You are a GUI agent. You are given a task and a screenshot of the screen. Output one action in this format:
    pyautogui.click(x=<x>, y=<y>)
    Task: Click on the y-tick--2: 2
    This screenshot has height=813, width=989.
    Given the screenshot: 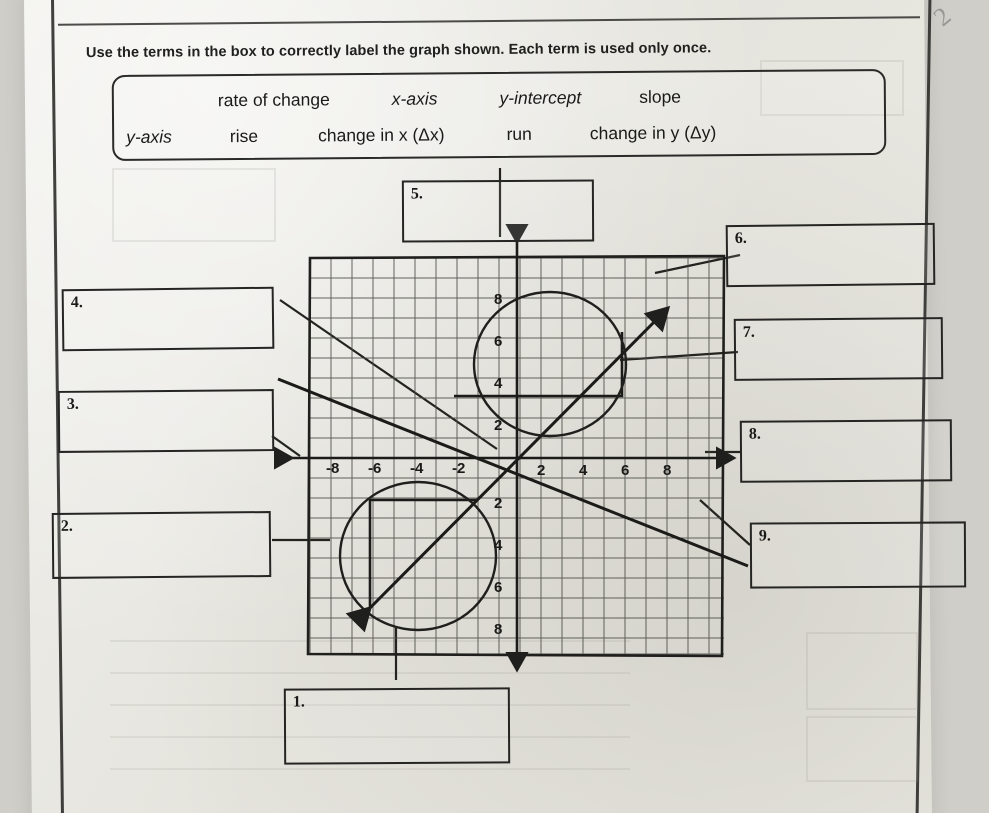 What is the action you would take?
    pyautogui.click(x=498, y=503)
    